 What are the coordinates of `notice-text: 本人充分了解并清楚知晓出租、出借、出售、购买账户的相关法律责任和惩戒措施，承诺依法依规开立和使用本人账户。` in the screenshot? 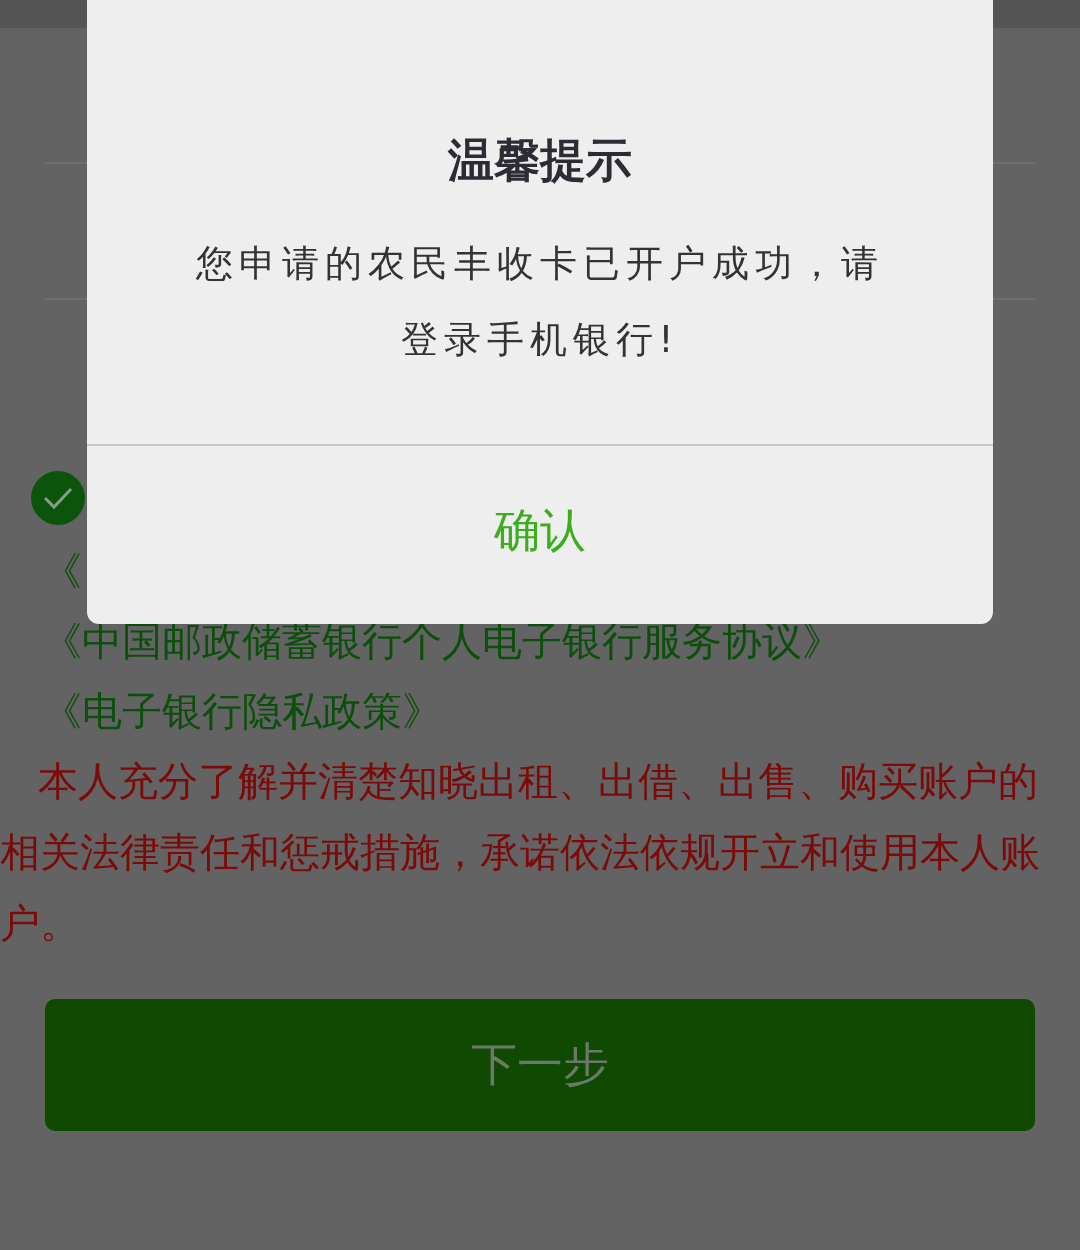 It's located at (520, 852).